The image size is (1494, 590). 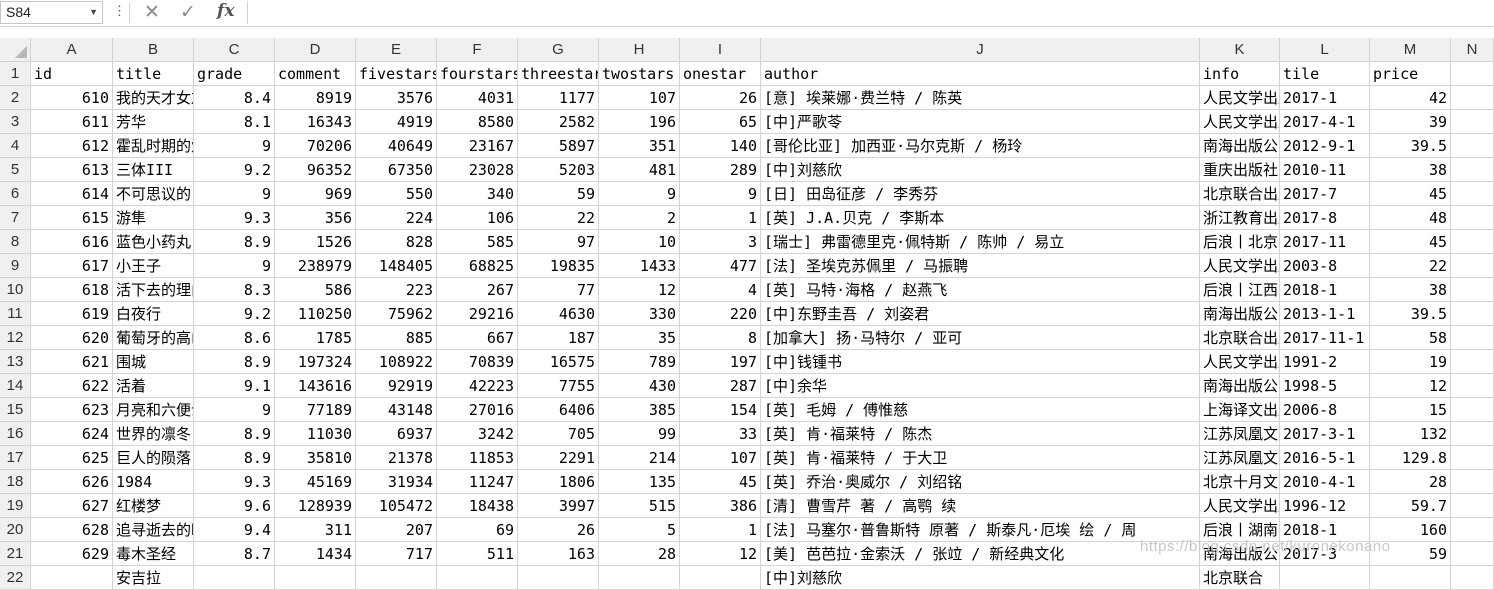 What do you see at coordinates (72, 482) in the screenshot?
I see `table-cell: 626` at bounding box center [72, 482].